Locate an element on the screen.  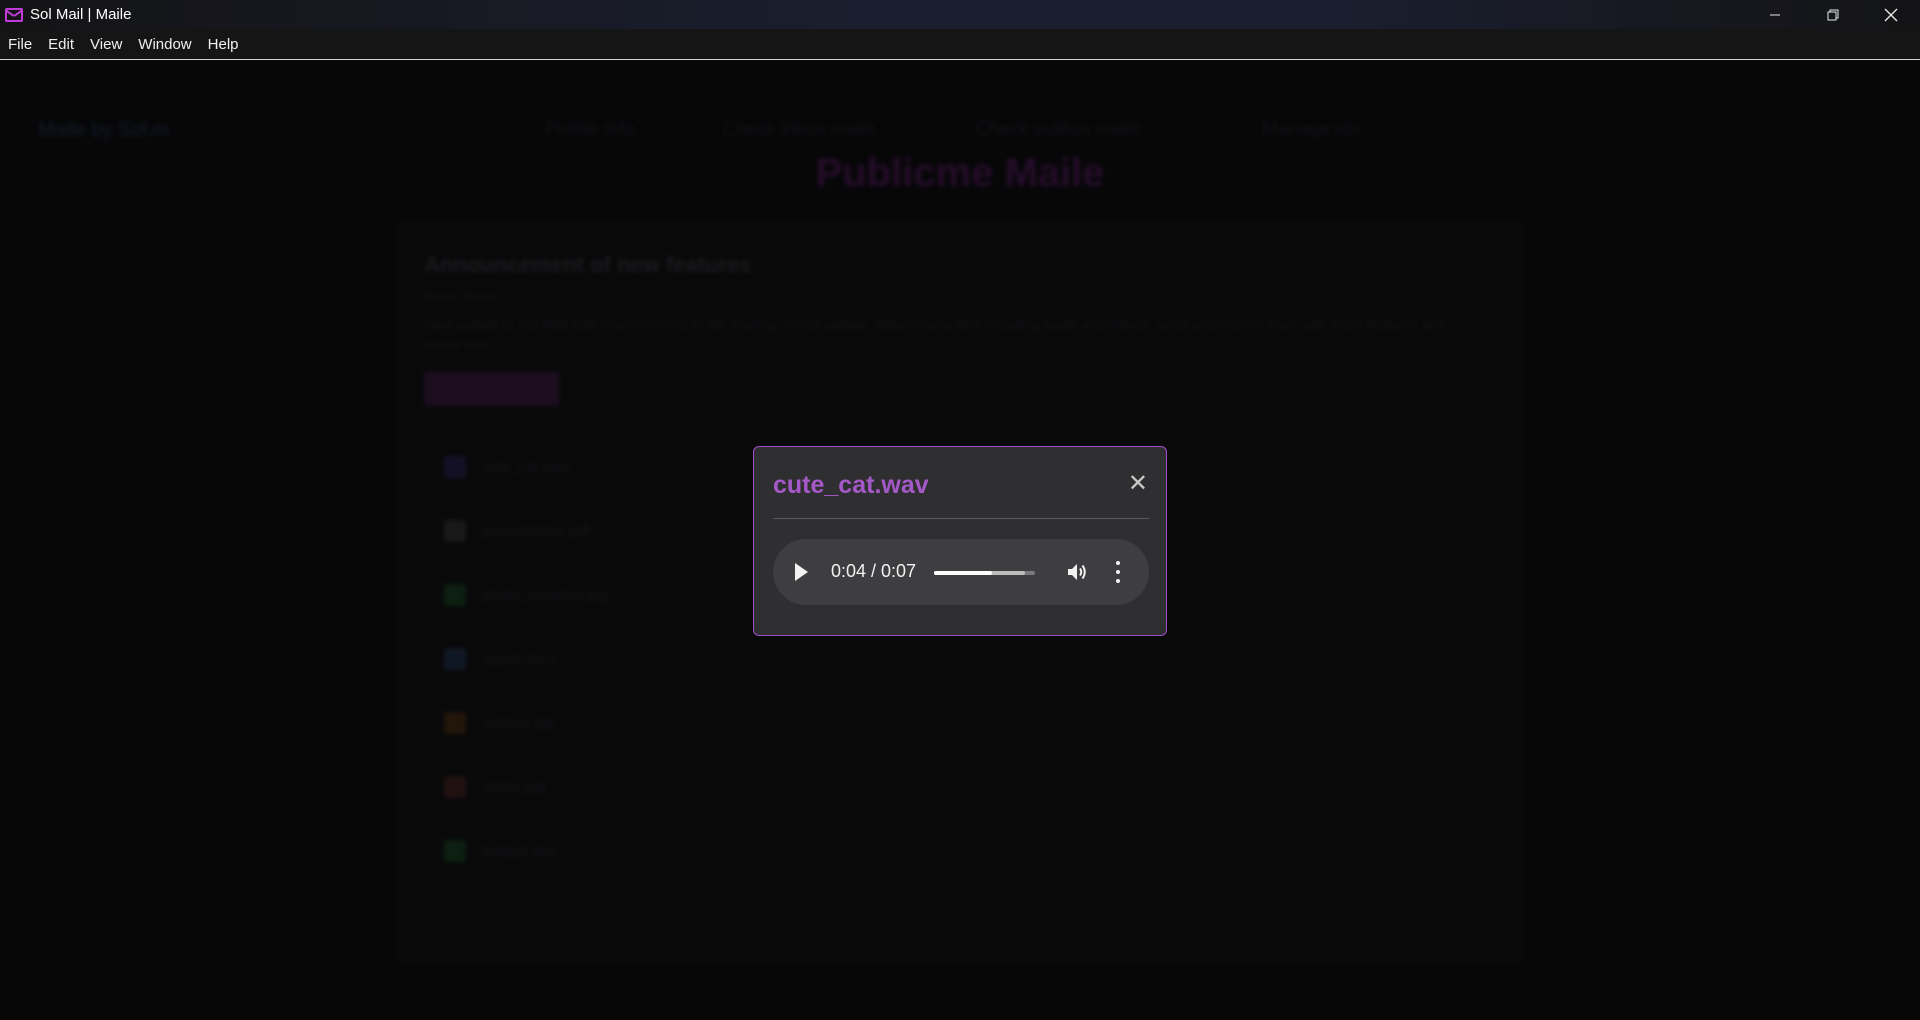
mail-icon is located at coordinates (14, 14).